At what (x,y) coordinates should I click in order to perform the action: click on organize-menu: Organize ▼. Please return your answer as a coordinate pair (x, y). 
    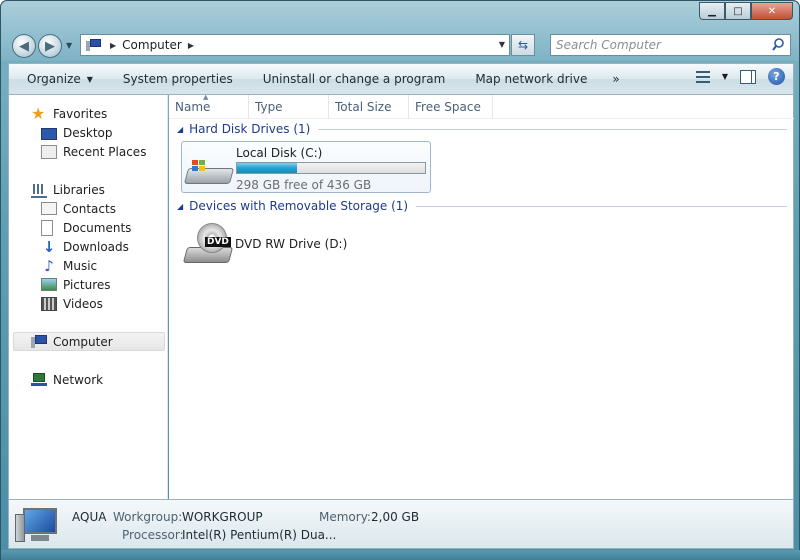
    Looking at the image, I should click on (58, 79).